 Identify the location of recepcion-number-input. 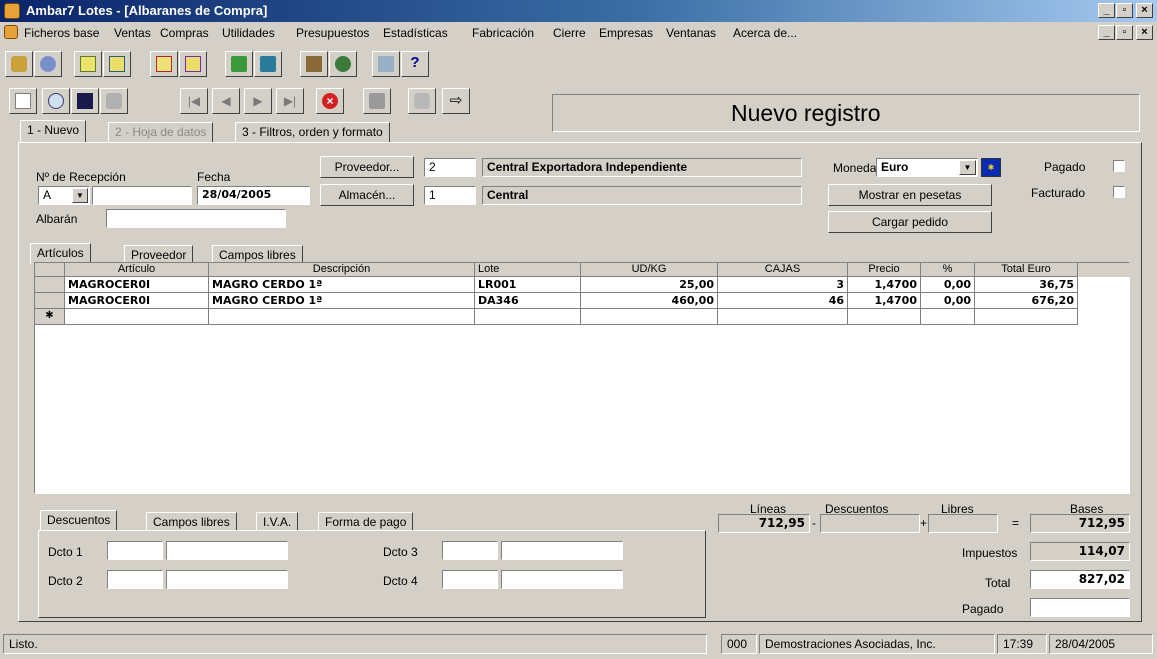
(142, 195).